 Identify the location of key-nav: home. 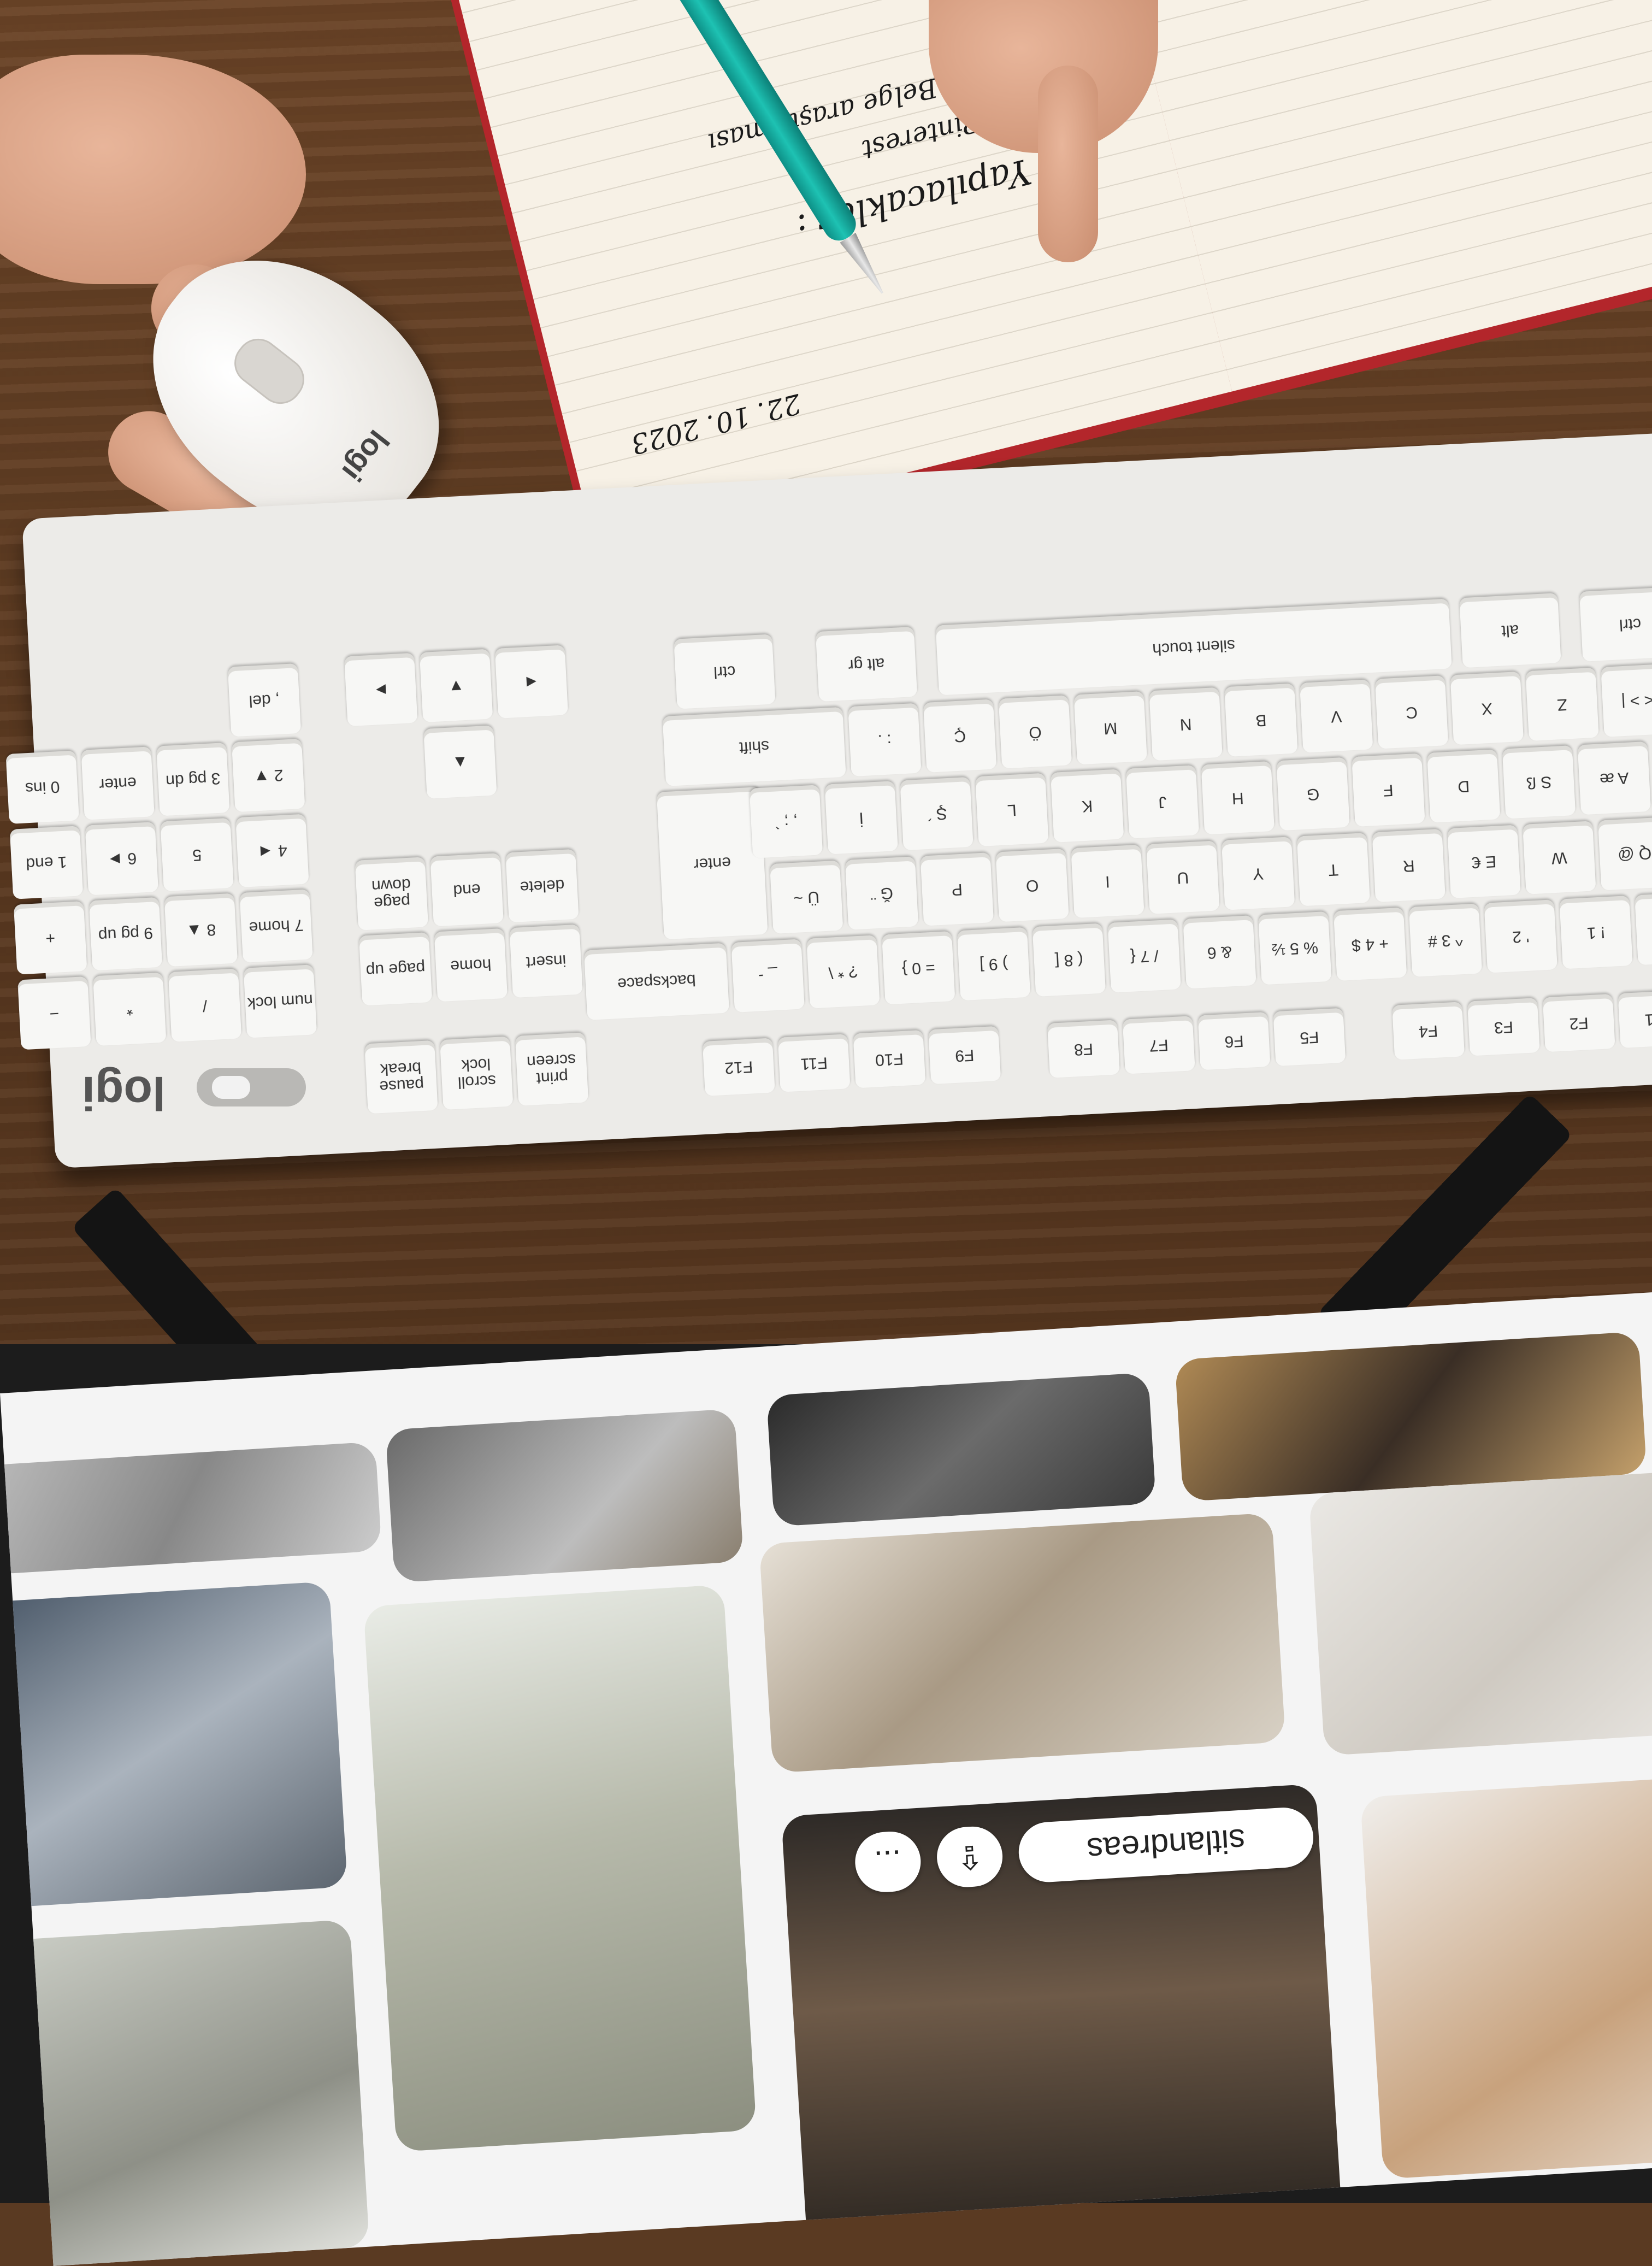
(471, 965).